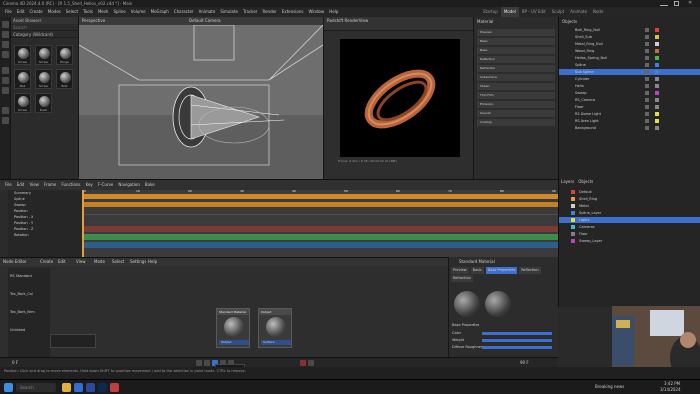  I want to click on menu-item: MoGraph, so click(160, 12).